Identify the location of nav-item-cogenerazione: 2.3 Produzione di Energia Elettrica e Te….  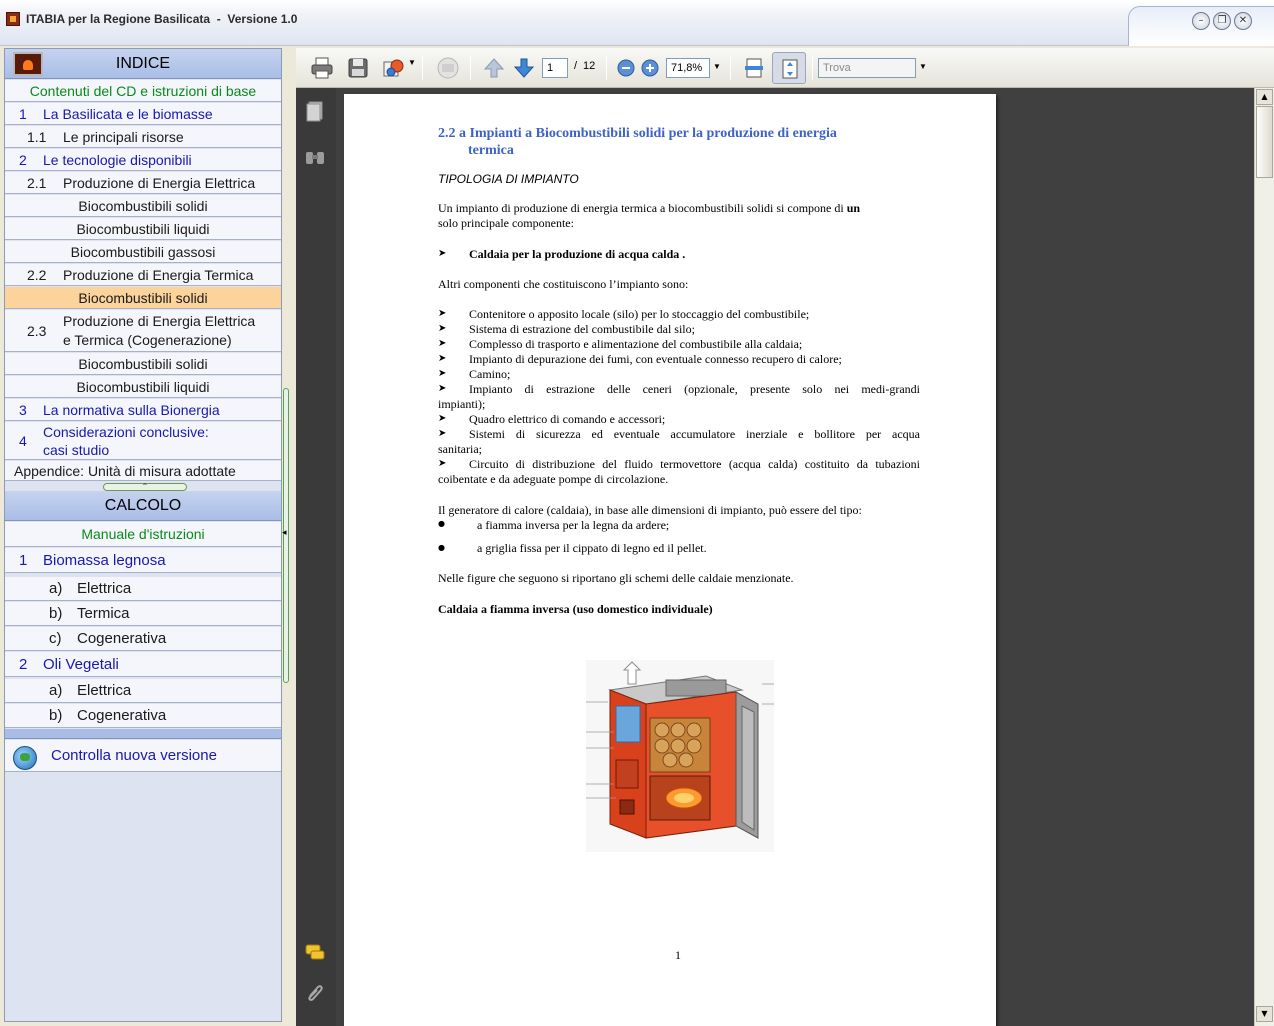
(143, 331).